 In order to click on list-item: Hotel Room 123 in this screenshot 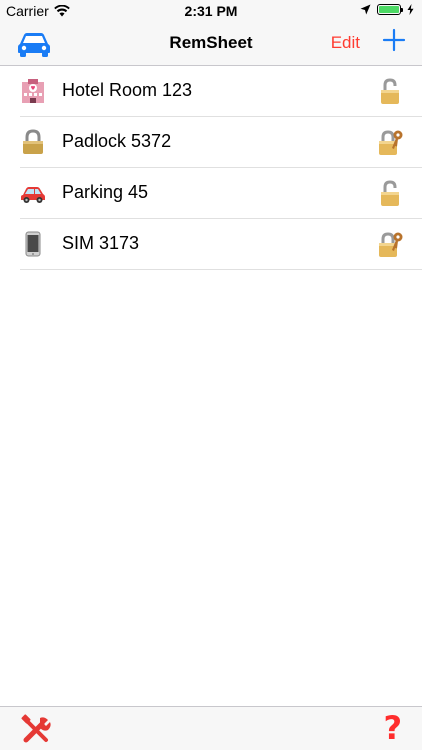, I will do `click(221, 91)`.